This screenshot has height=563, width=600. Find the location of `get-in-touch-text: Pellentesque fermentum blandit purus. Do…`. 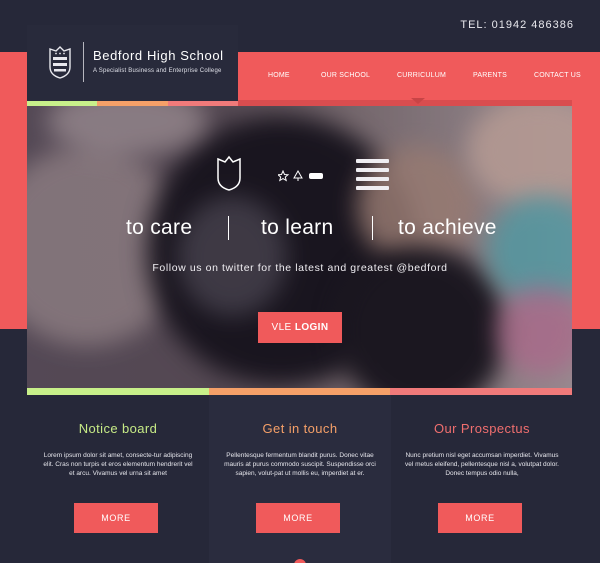

get-in-touch-text: Pellentesque fermentum blandit purus. Do… is located at coordinates (300, 464).